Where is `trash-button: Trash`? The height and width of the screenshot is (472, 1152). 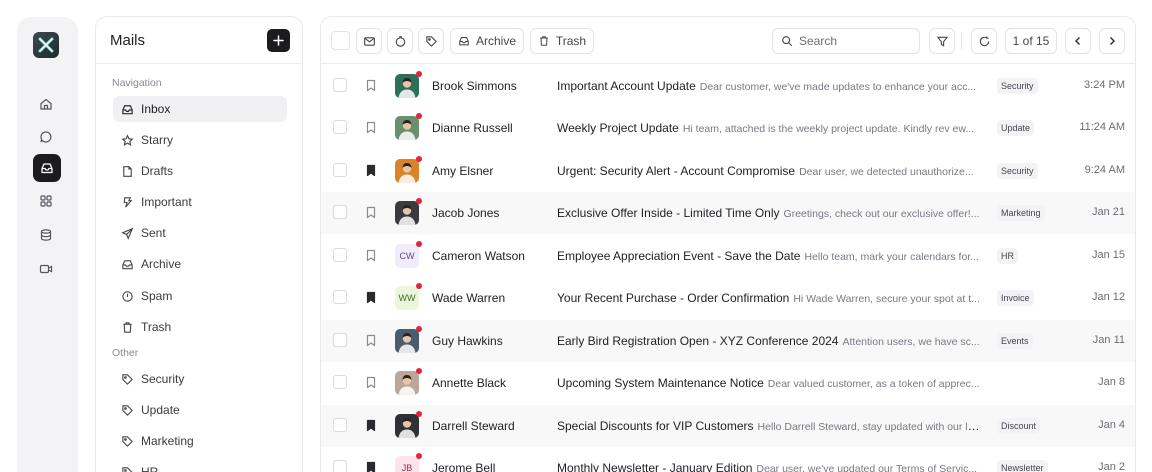 trash-button: Trash is located at coordinates (562, 41).